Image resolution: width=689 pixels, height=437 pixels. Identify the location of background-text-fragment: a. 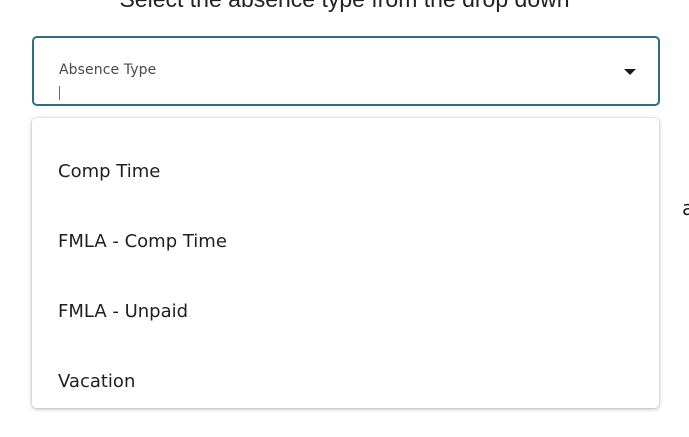
(685, 208).